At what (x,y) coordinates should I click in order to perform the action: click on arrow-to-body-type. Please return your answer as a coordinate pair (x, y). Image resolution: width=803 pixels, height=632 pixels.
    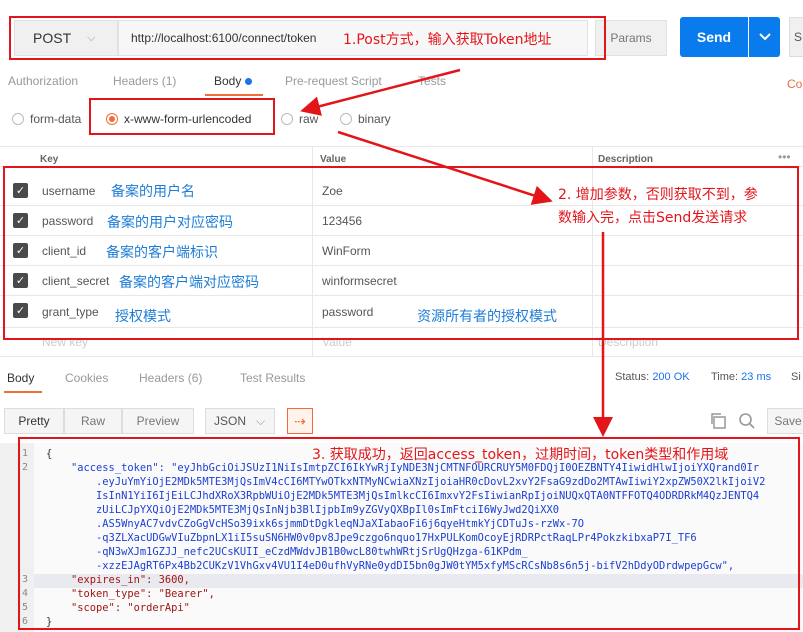
    Looking at the image, I should click on (380, 92).